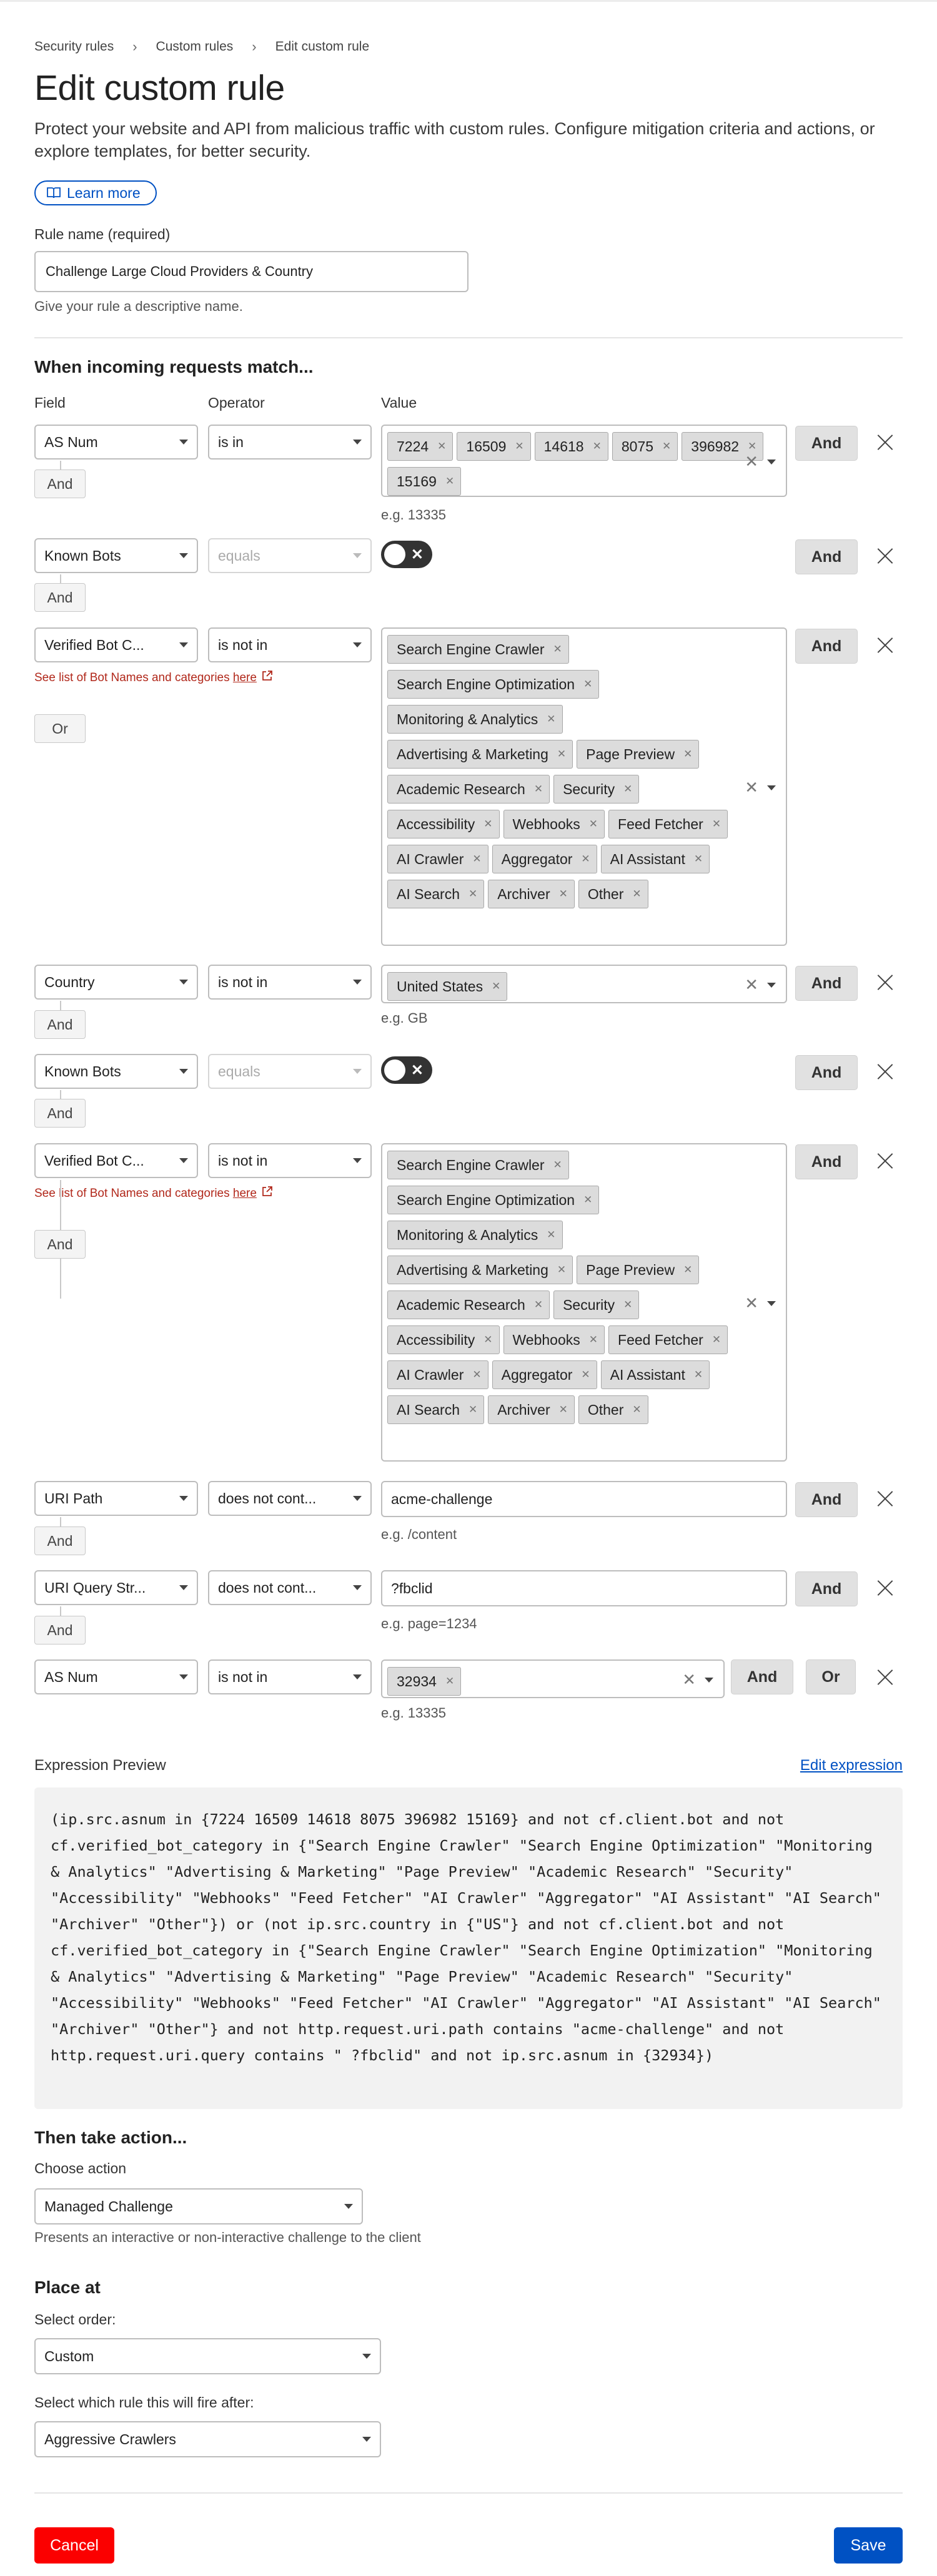  What do you see at coordinates (74, 2545) in the screenshot?
I see `cancel-button: Cancel` at bounding box center [74, 2545].